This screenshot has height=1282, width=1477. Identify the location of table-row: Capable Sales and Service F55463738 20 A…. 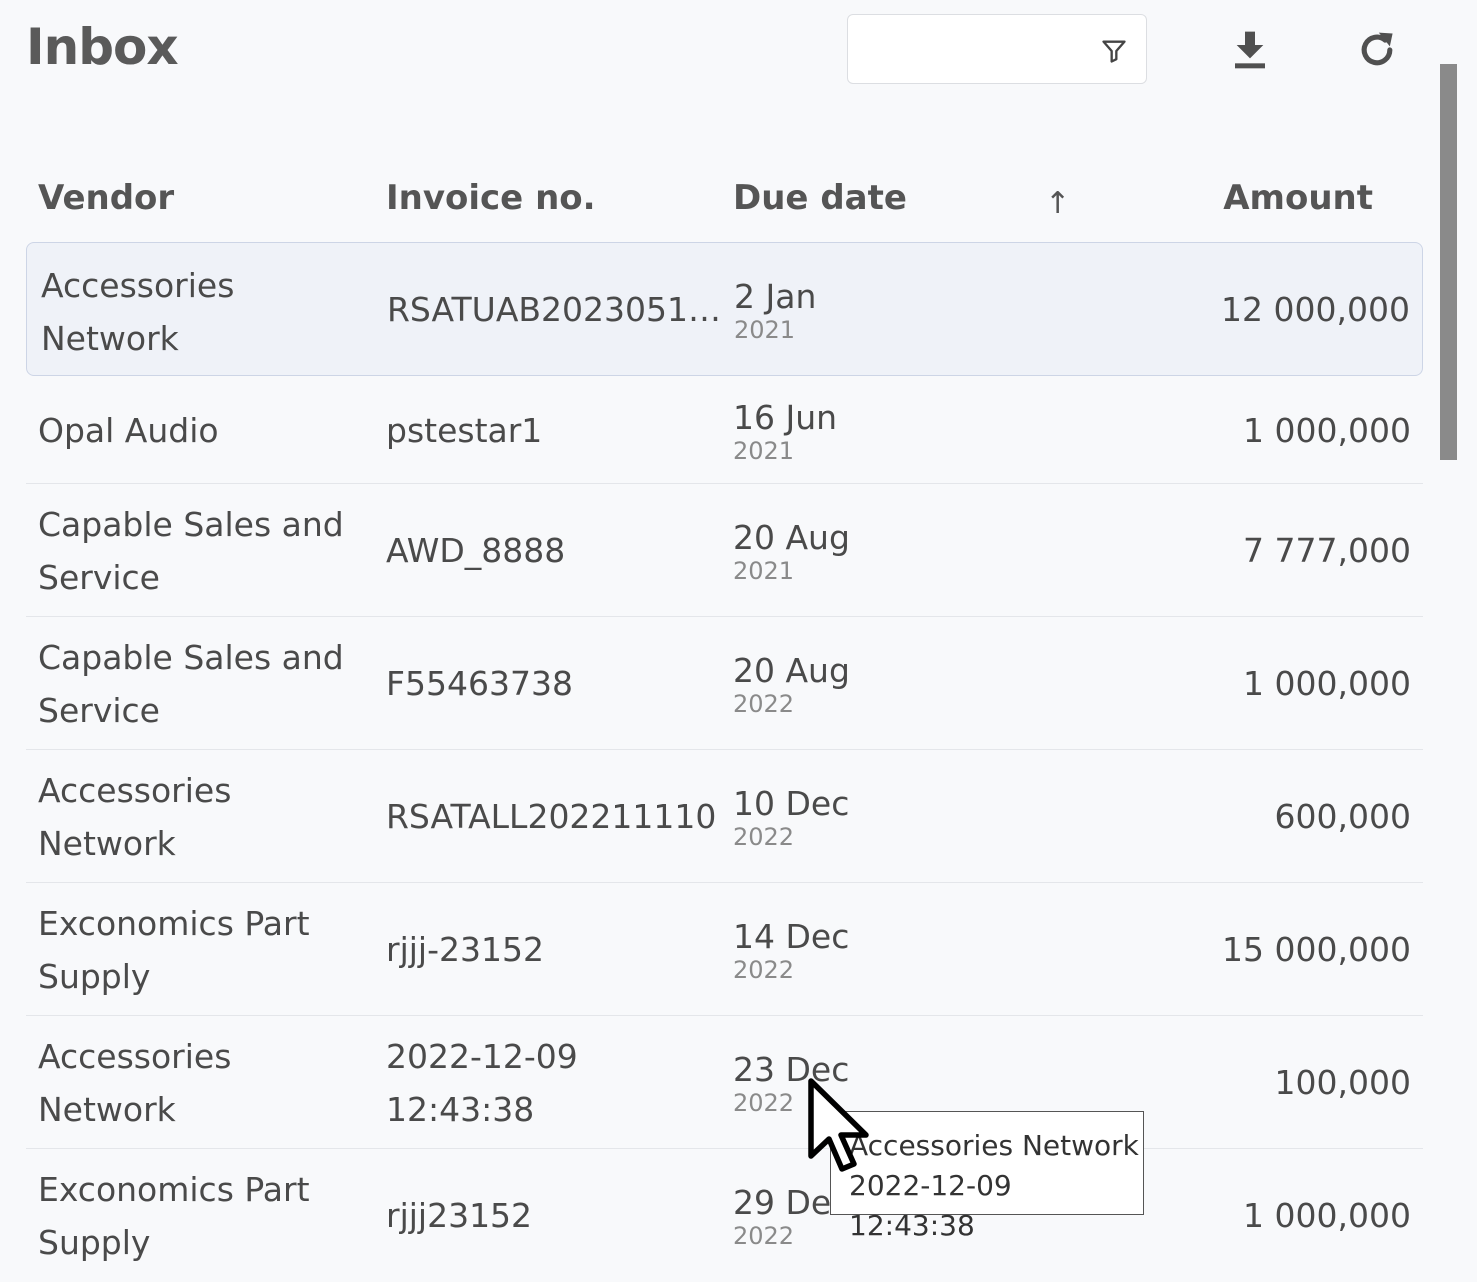
(724, 683).